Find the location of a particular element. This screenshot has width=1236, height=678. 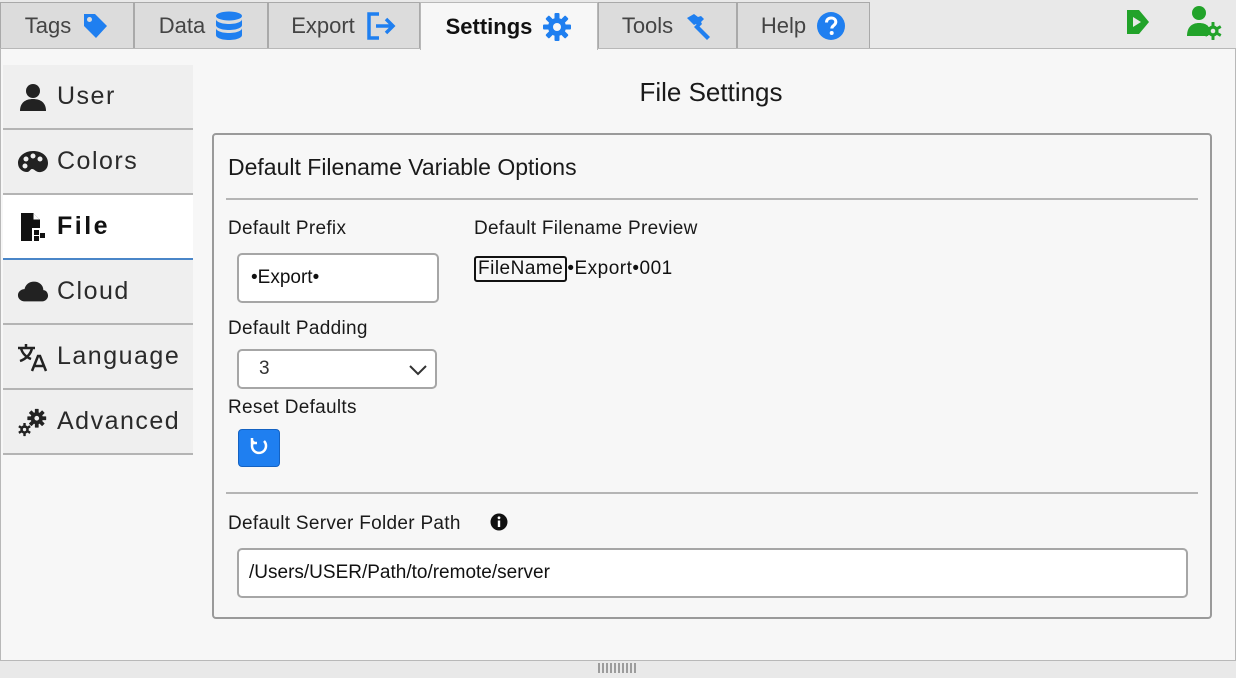

export-icon is located at coordinates (381, 26).